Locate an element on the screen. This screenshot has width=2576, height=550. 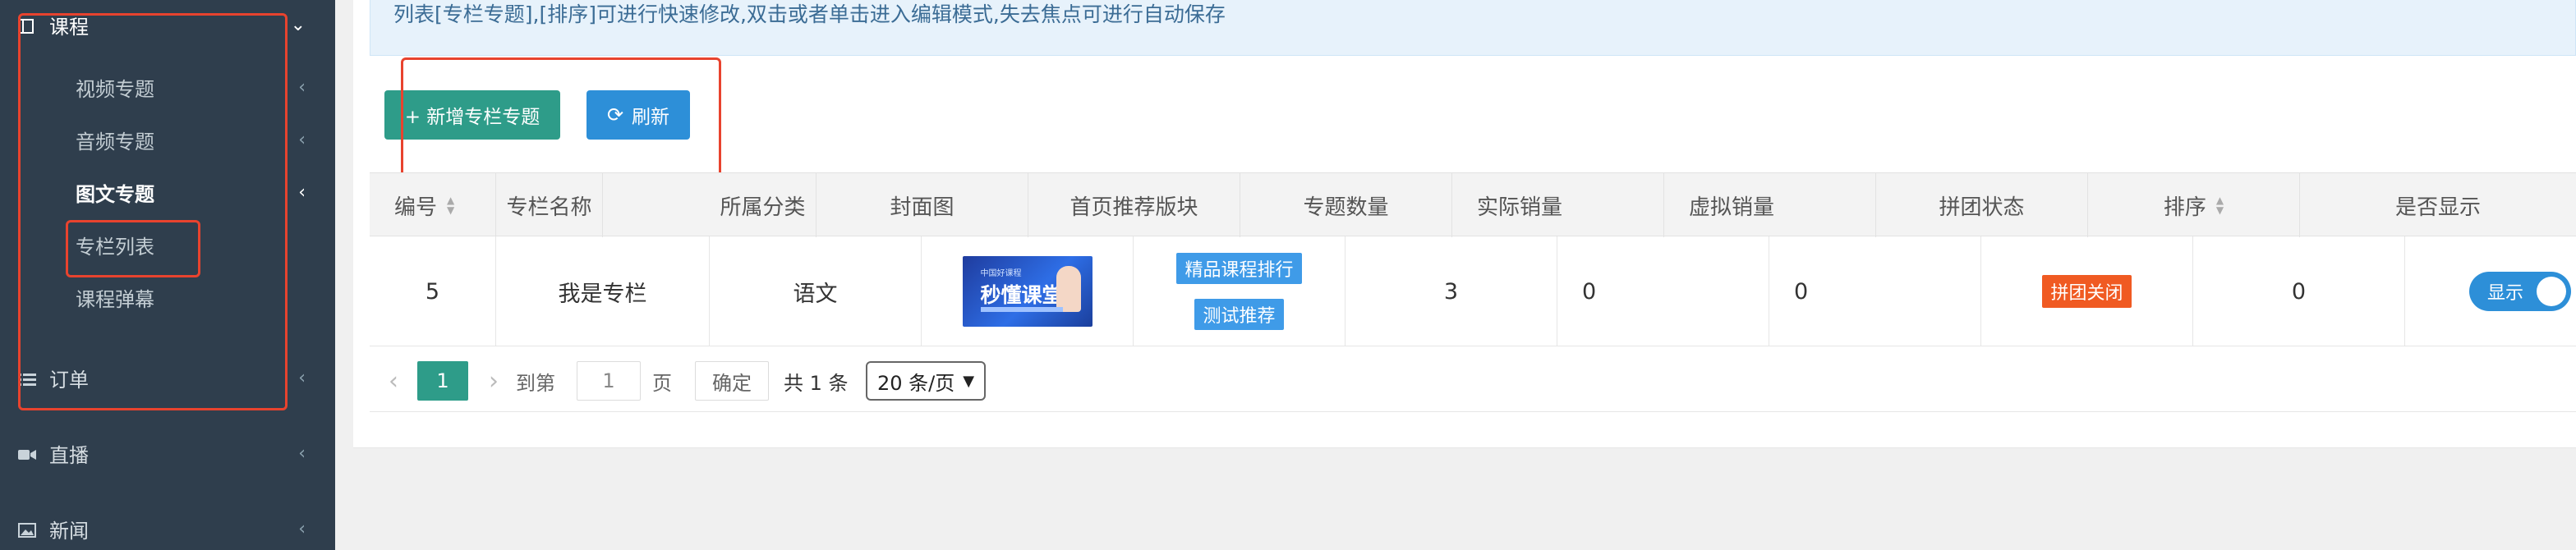
column-header-spacer is located at coordinates (656, 205).